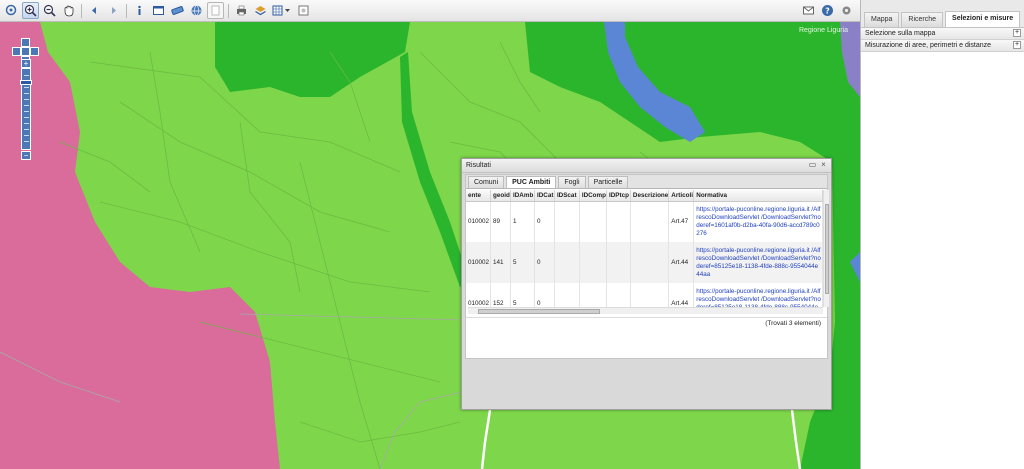 The image size is (1024, 469). What do you see at coordinates (478, 165) in the screenshot?
I see `results-title: Risultati` at bounding box center [478, 165].